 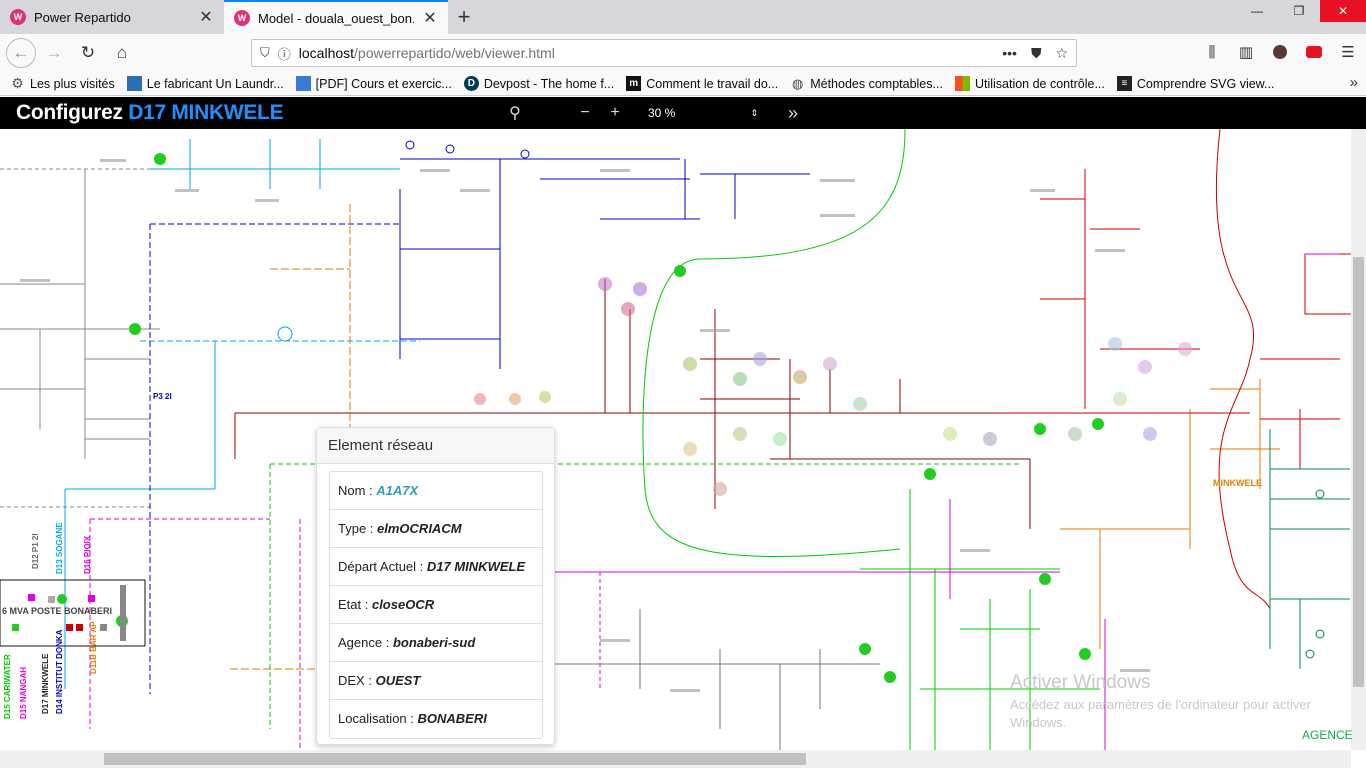 I want to click on prop-value: A1A7X, so click(x=397, y=490).